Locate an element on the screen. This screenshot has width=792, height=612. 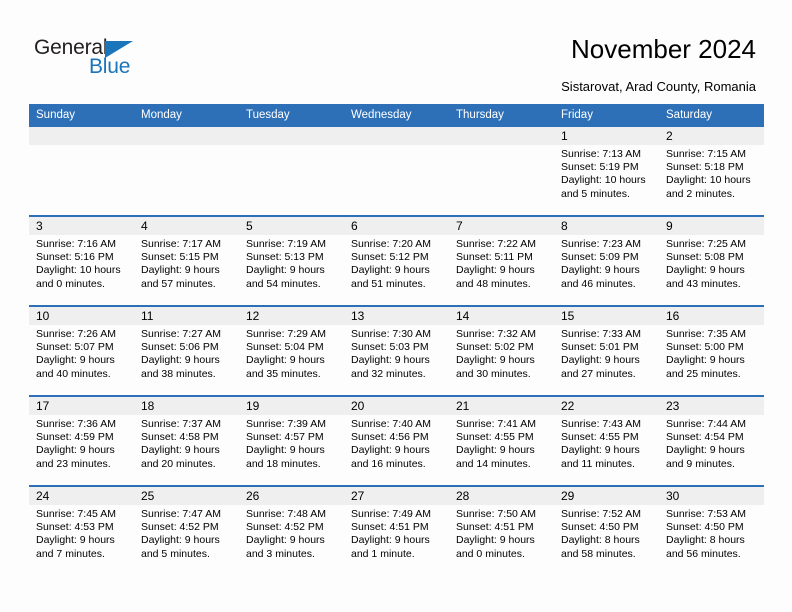
daylight-duration-line2: and 16 minutes. is located at coordinates (388, 463).